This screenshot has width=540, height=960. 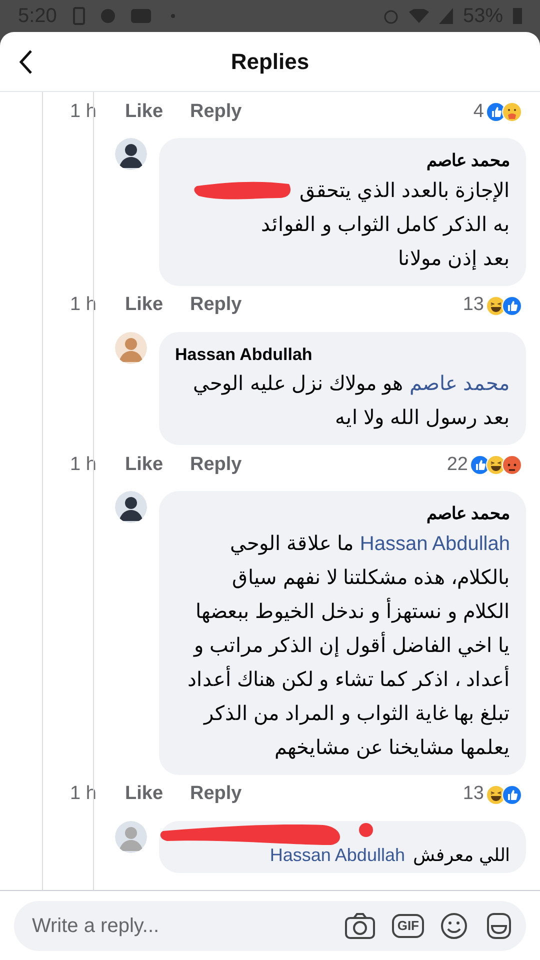 What do you see at coordinates (457, 464) in the screenshot?
I see `reaction-count: 22` at bounding box center [457, 464].